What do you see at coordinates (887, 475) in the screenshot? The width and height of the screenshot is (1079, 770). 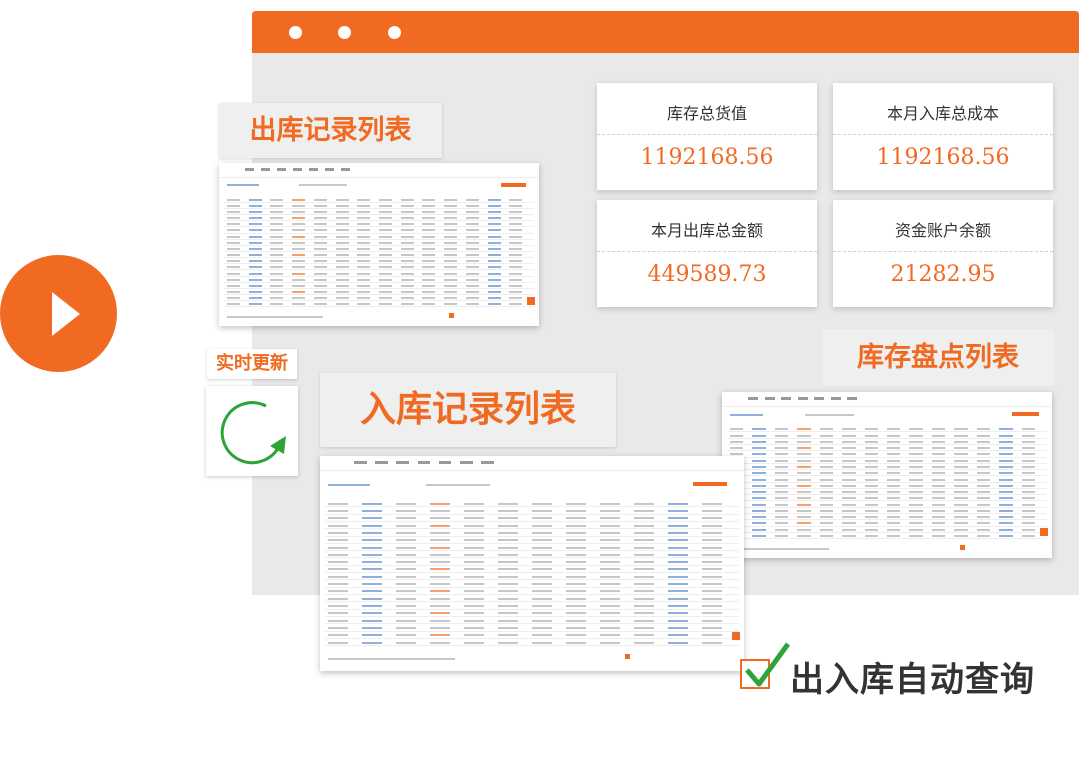 I see `inventory-list-screenshot` at bounding box center [887, 475].